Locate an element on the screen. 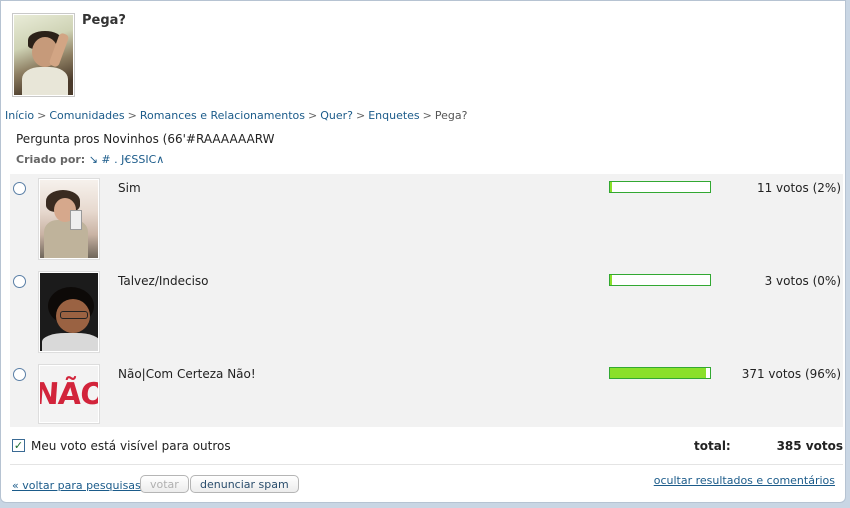 The width and height of the screenshot is (850, 508). avatar-image is located at coordinates (43, 55).